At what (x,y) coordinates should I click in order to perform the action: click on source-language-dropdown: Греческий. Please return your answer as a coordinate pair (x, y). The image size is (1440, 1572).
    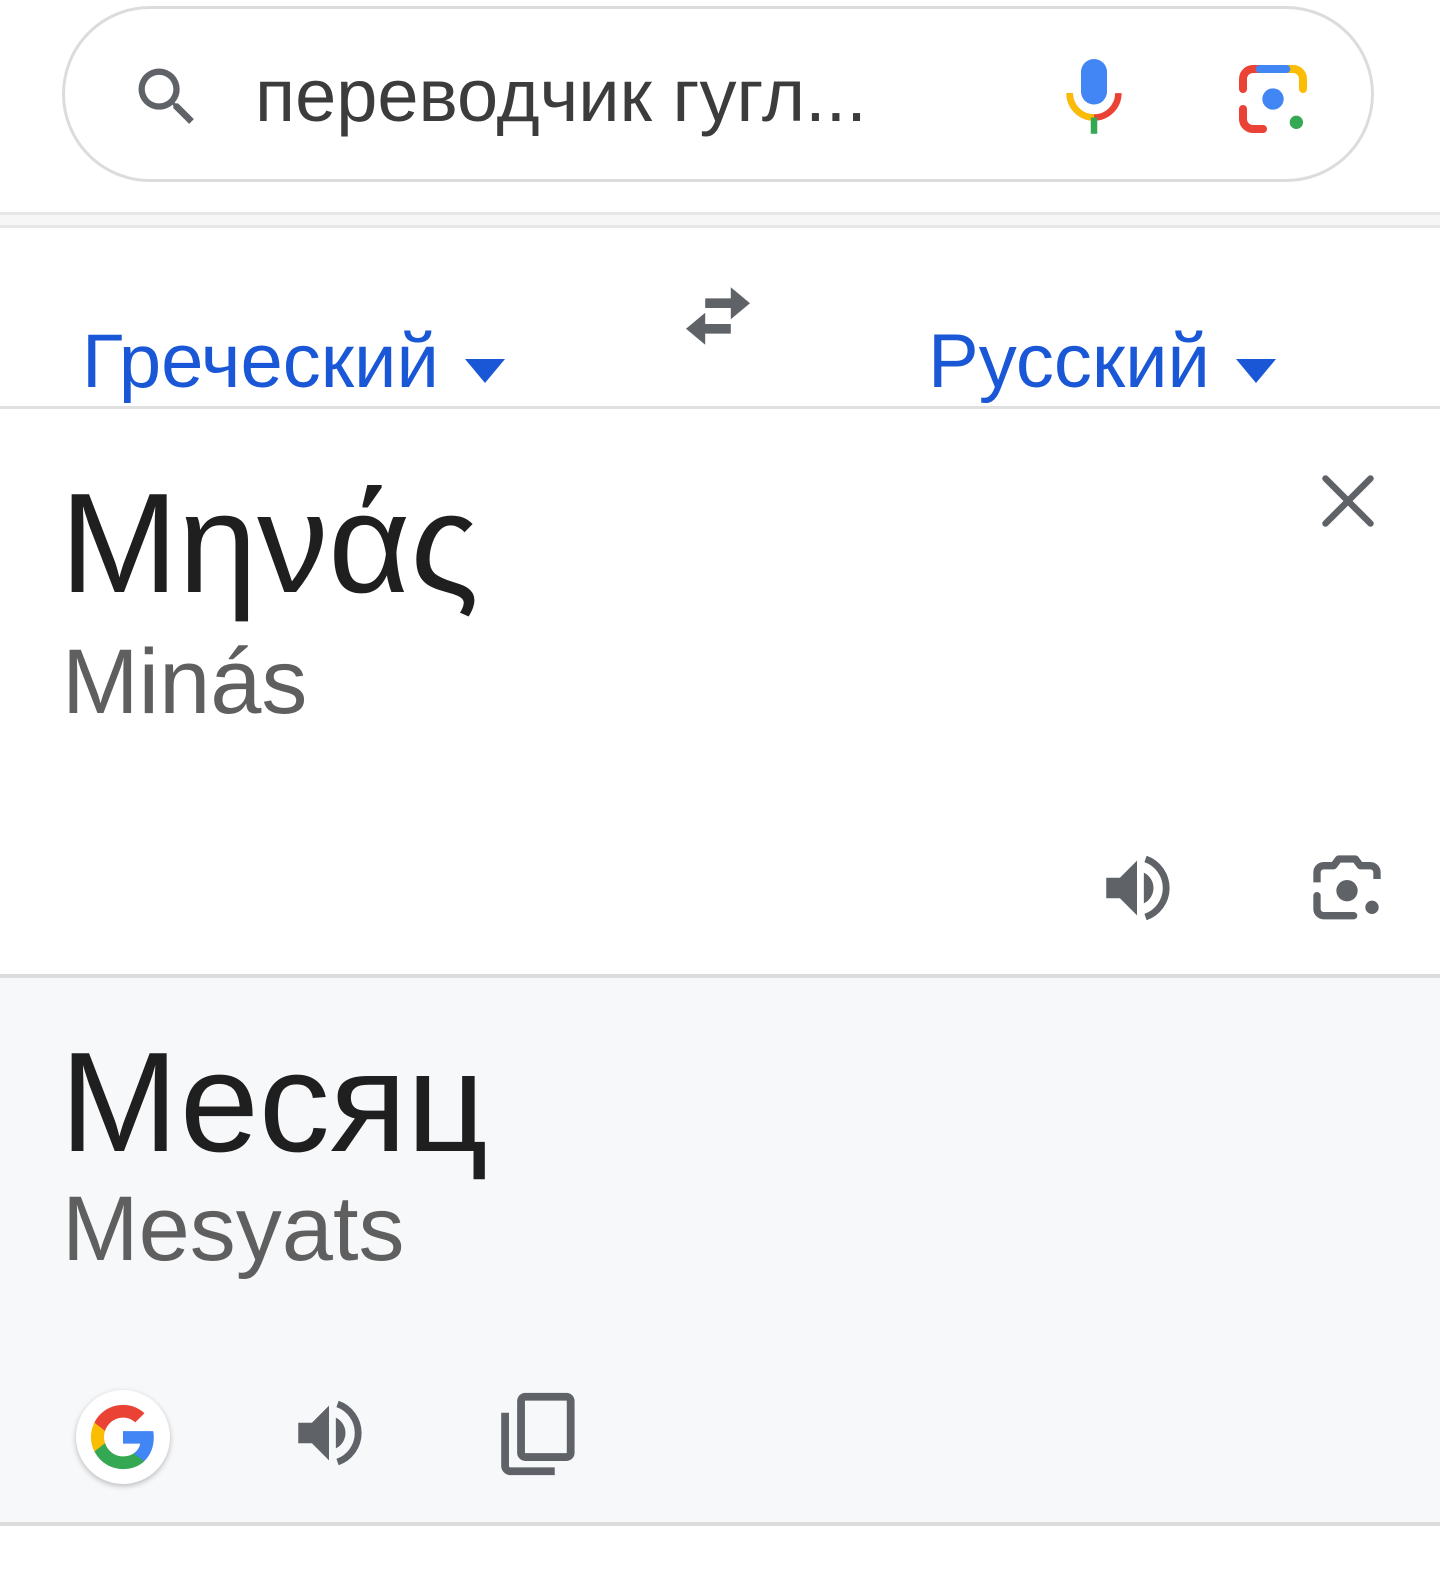
    Looking at the image, I should click on (293, 362).